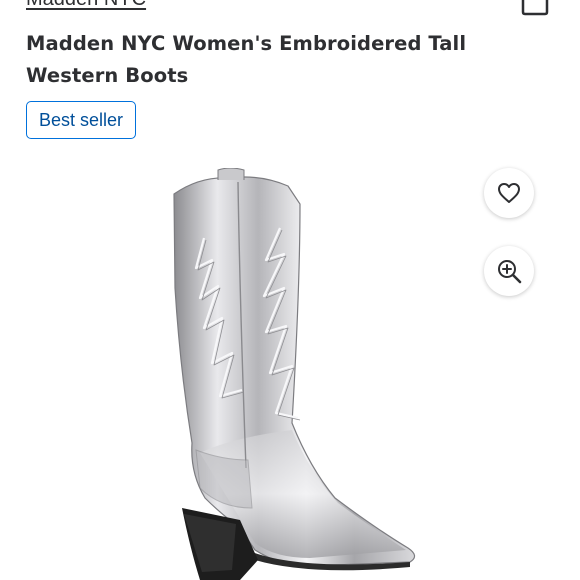  I want to click on heart-icon, so click(509, 193).